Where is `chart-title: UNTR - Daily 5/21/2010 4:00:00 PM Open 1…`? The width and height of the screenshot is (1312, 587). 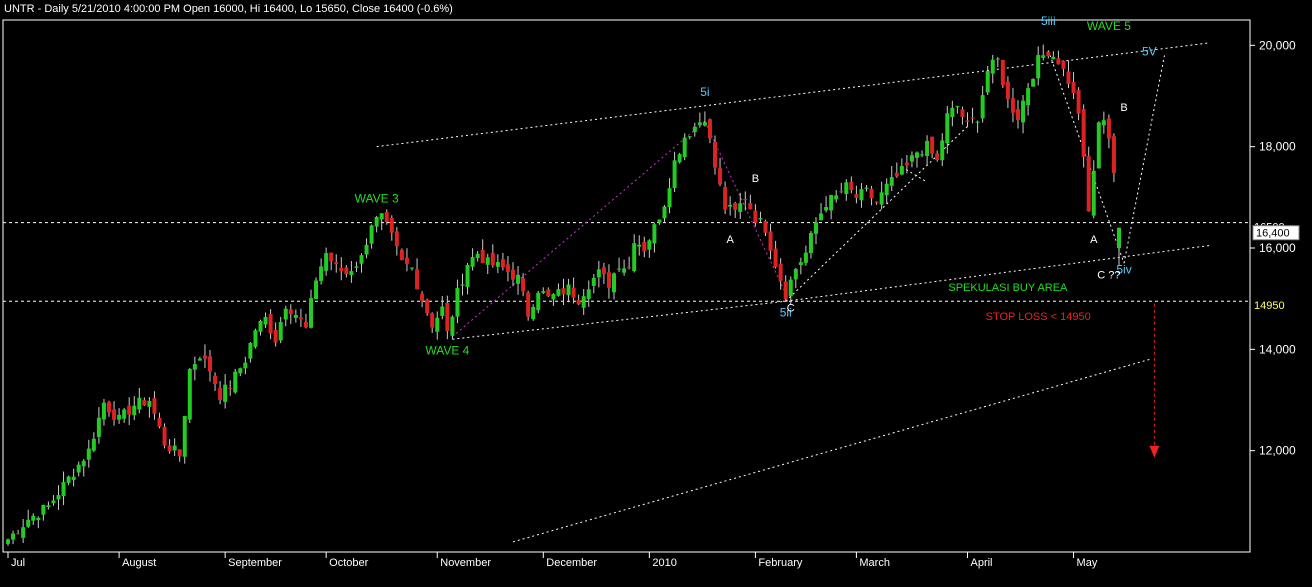 chart-title: UNTR - Daily 5/21/2010 4:00:00 PM Open 1… is located at coordinates (228, 9).